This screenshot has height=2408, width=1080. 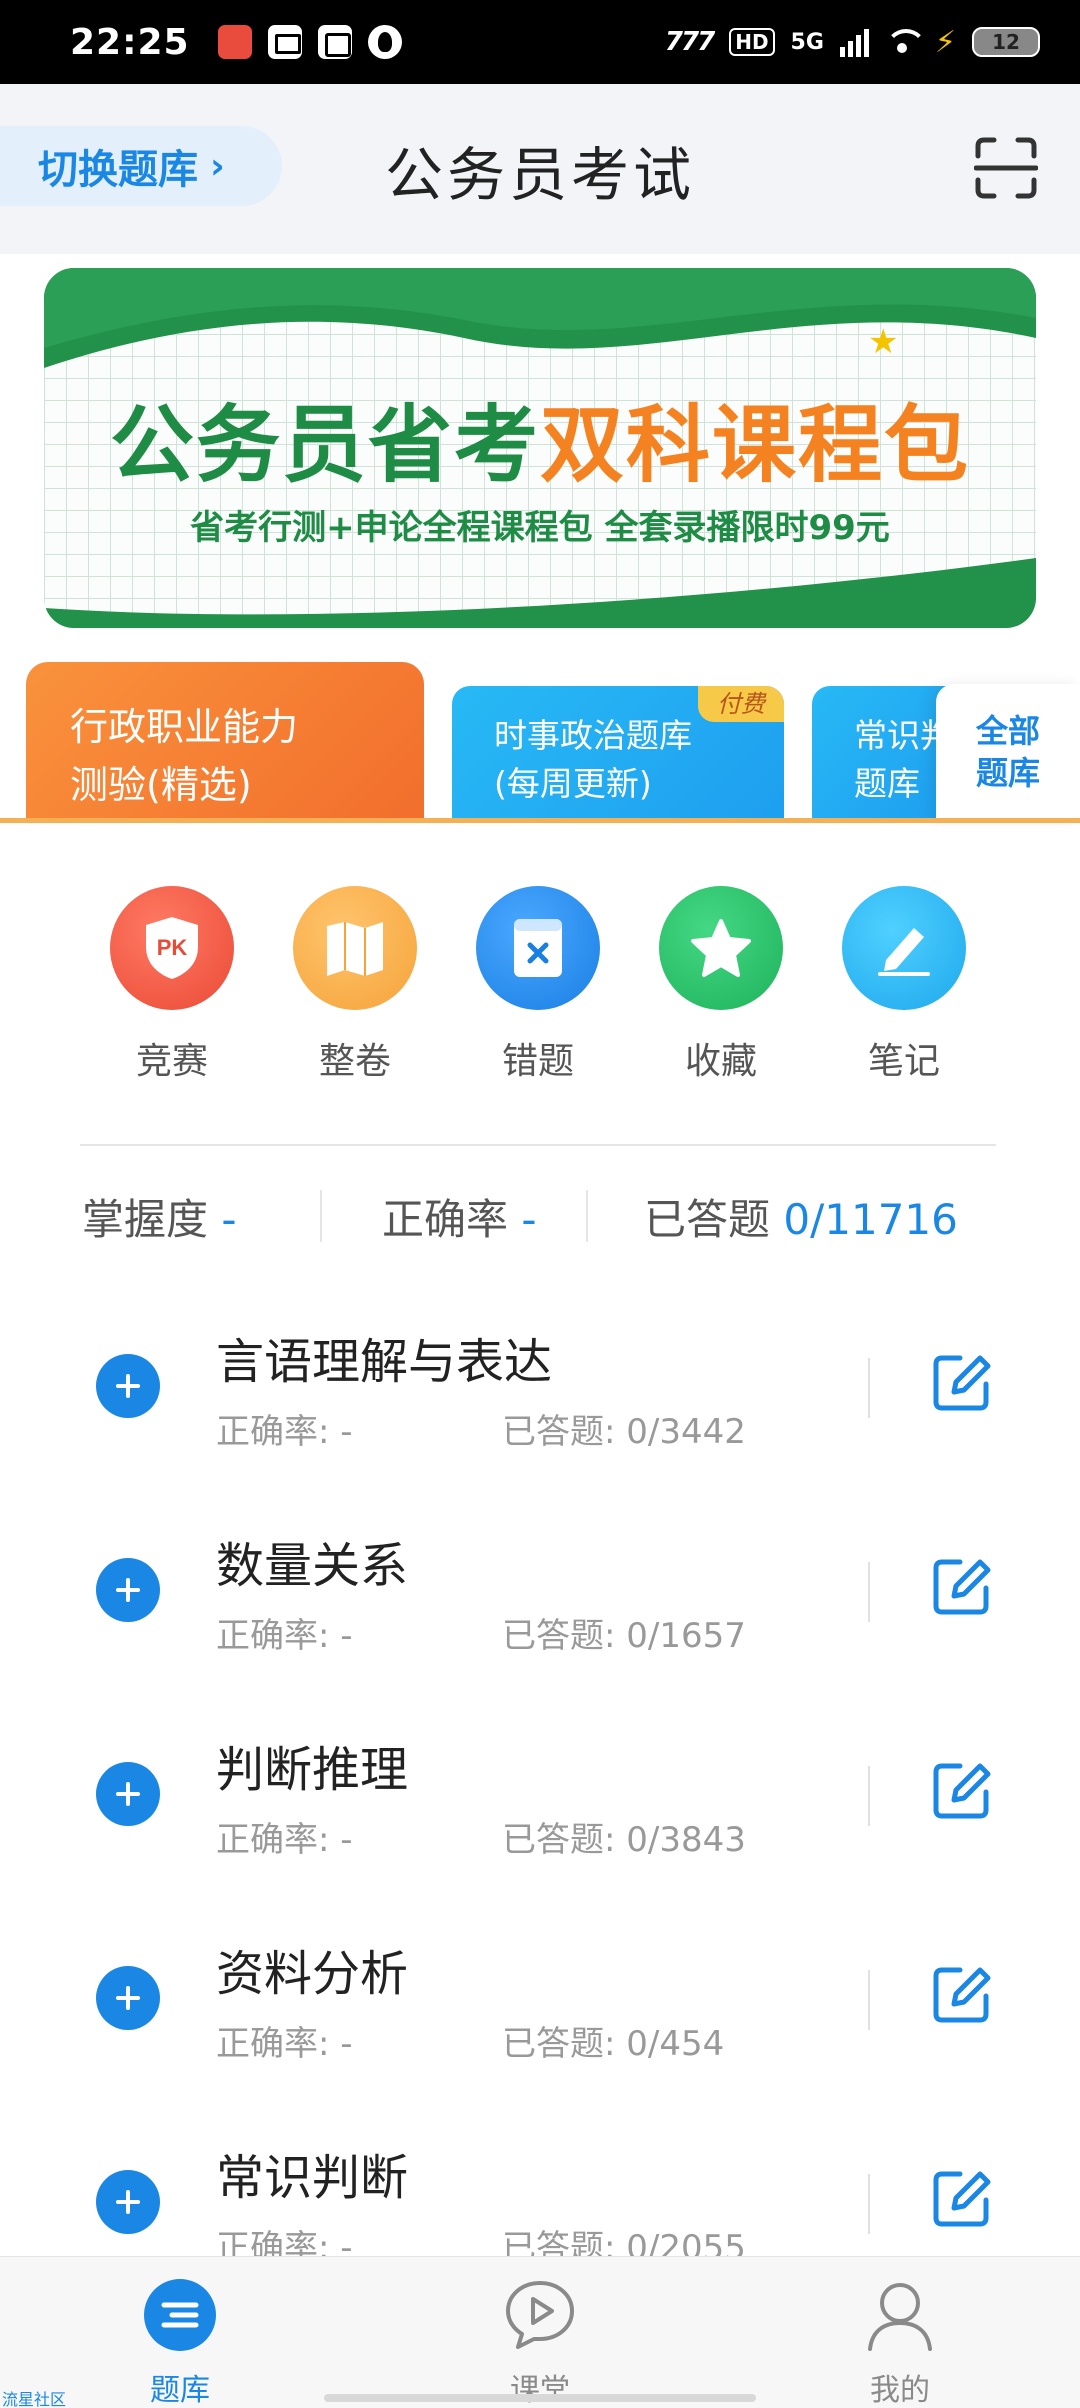 I want to click on watermark: 流星社区, so click(x=34, y=2399).